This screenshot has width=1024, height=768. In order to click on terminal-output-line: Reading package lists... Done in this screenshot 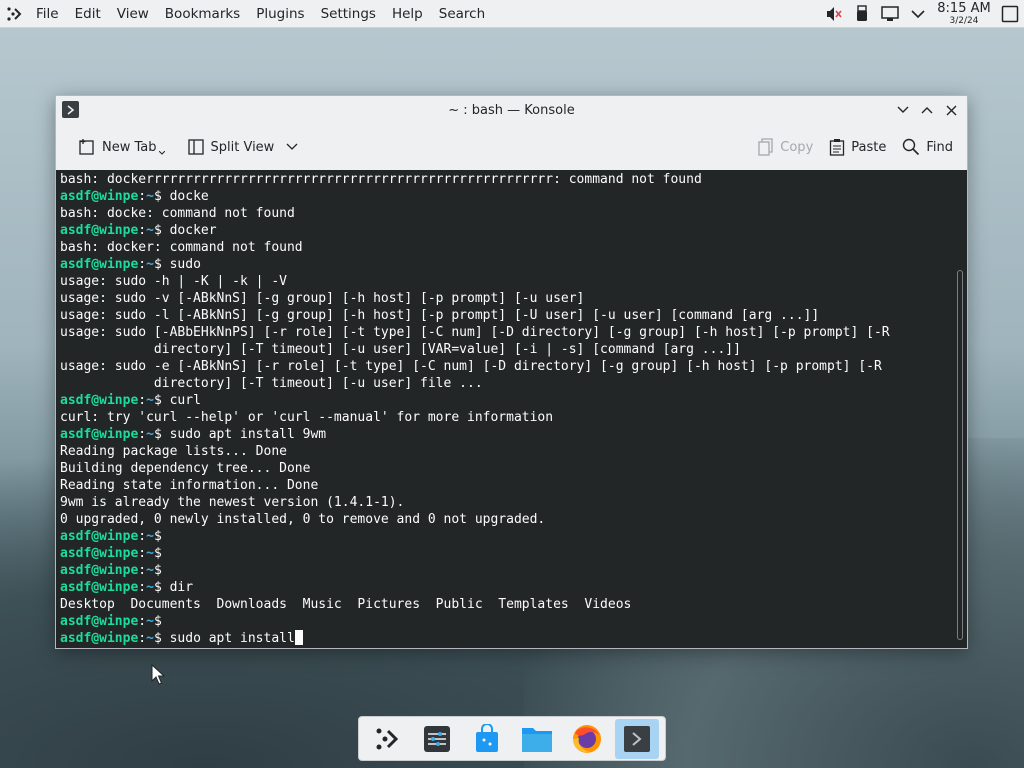, I will do `click(475, 451)`.